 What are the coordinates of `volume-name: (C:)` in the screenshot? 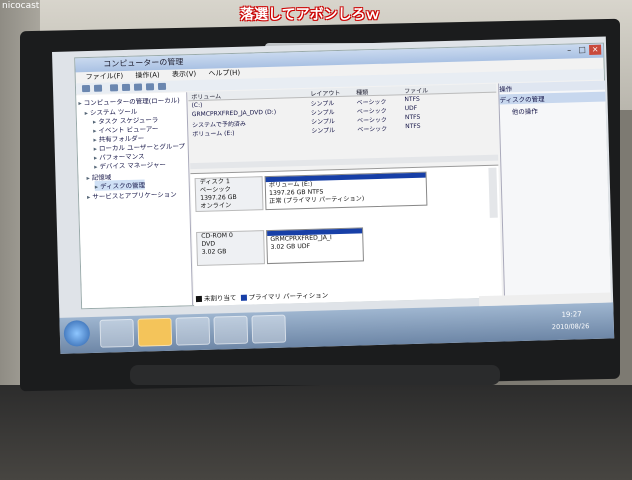 It's located at (197, 105).